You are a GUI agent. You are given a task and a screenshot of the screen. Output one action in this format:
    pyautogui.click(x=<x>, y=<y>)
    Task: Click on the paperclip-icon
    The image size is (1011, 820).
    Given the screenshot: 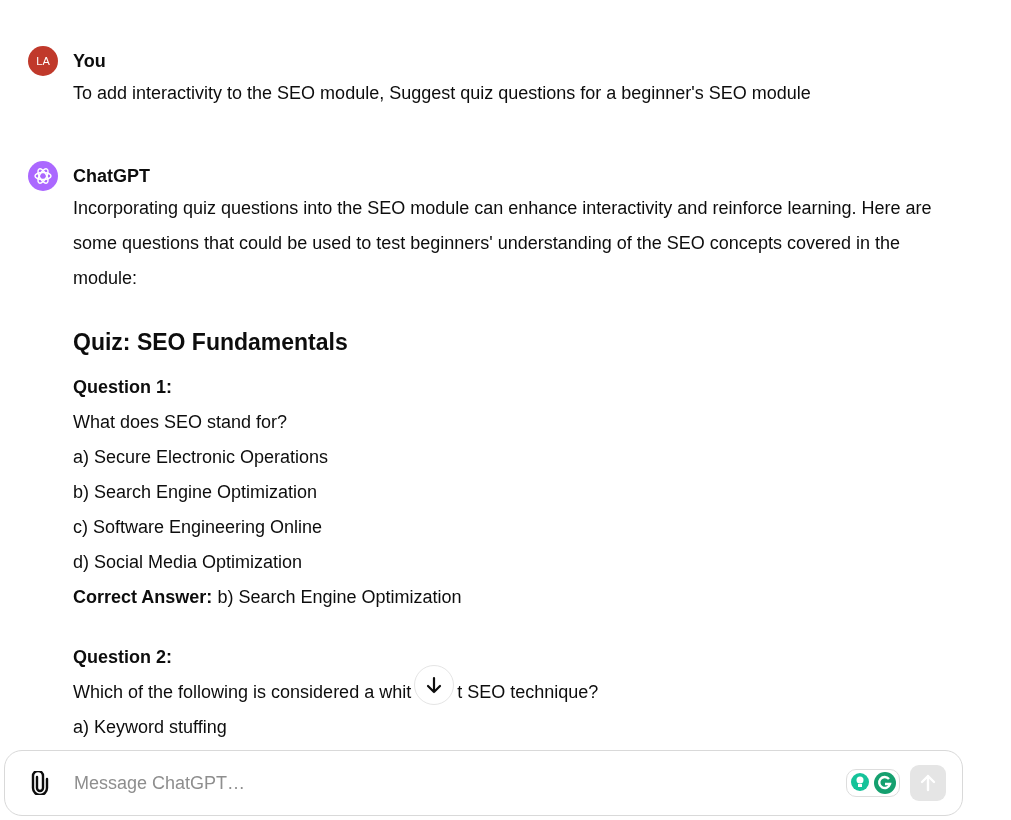 What is the action you would take?
    pyautogui.click(x=40, y=783)
    